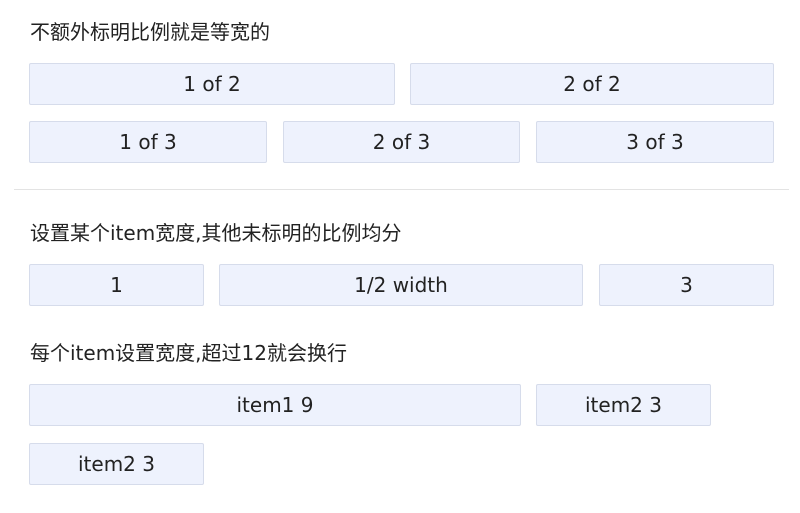  Describe the element at coordinates (216, 233) in the screenshot. I see `section-title: 设置某个item宽度,其他未标明的比例均分` at that location.